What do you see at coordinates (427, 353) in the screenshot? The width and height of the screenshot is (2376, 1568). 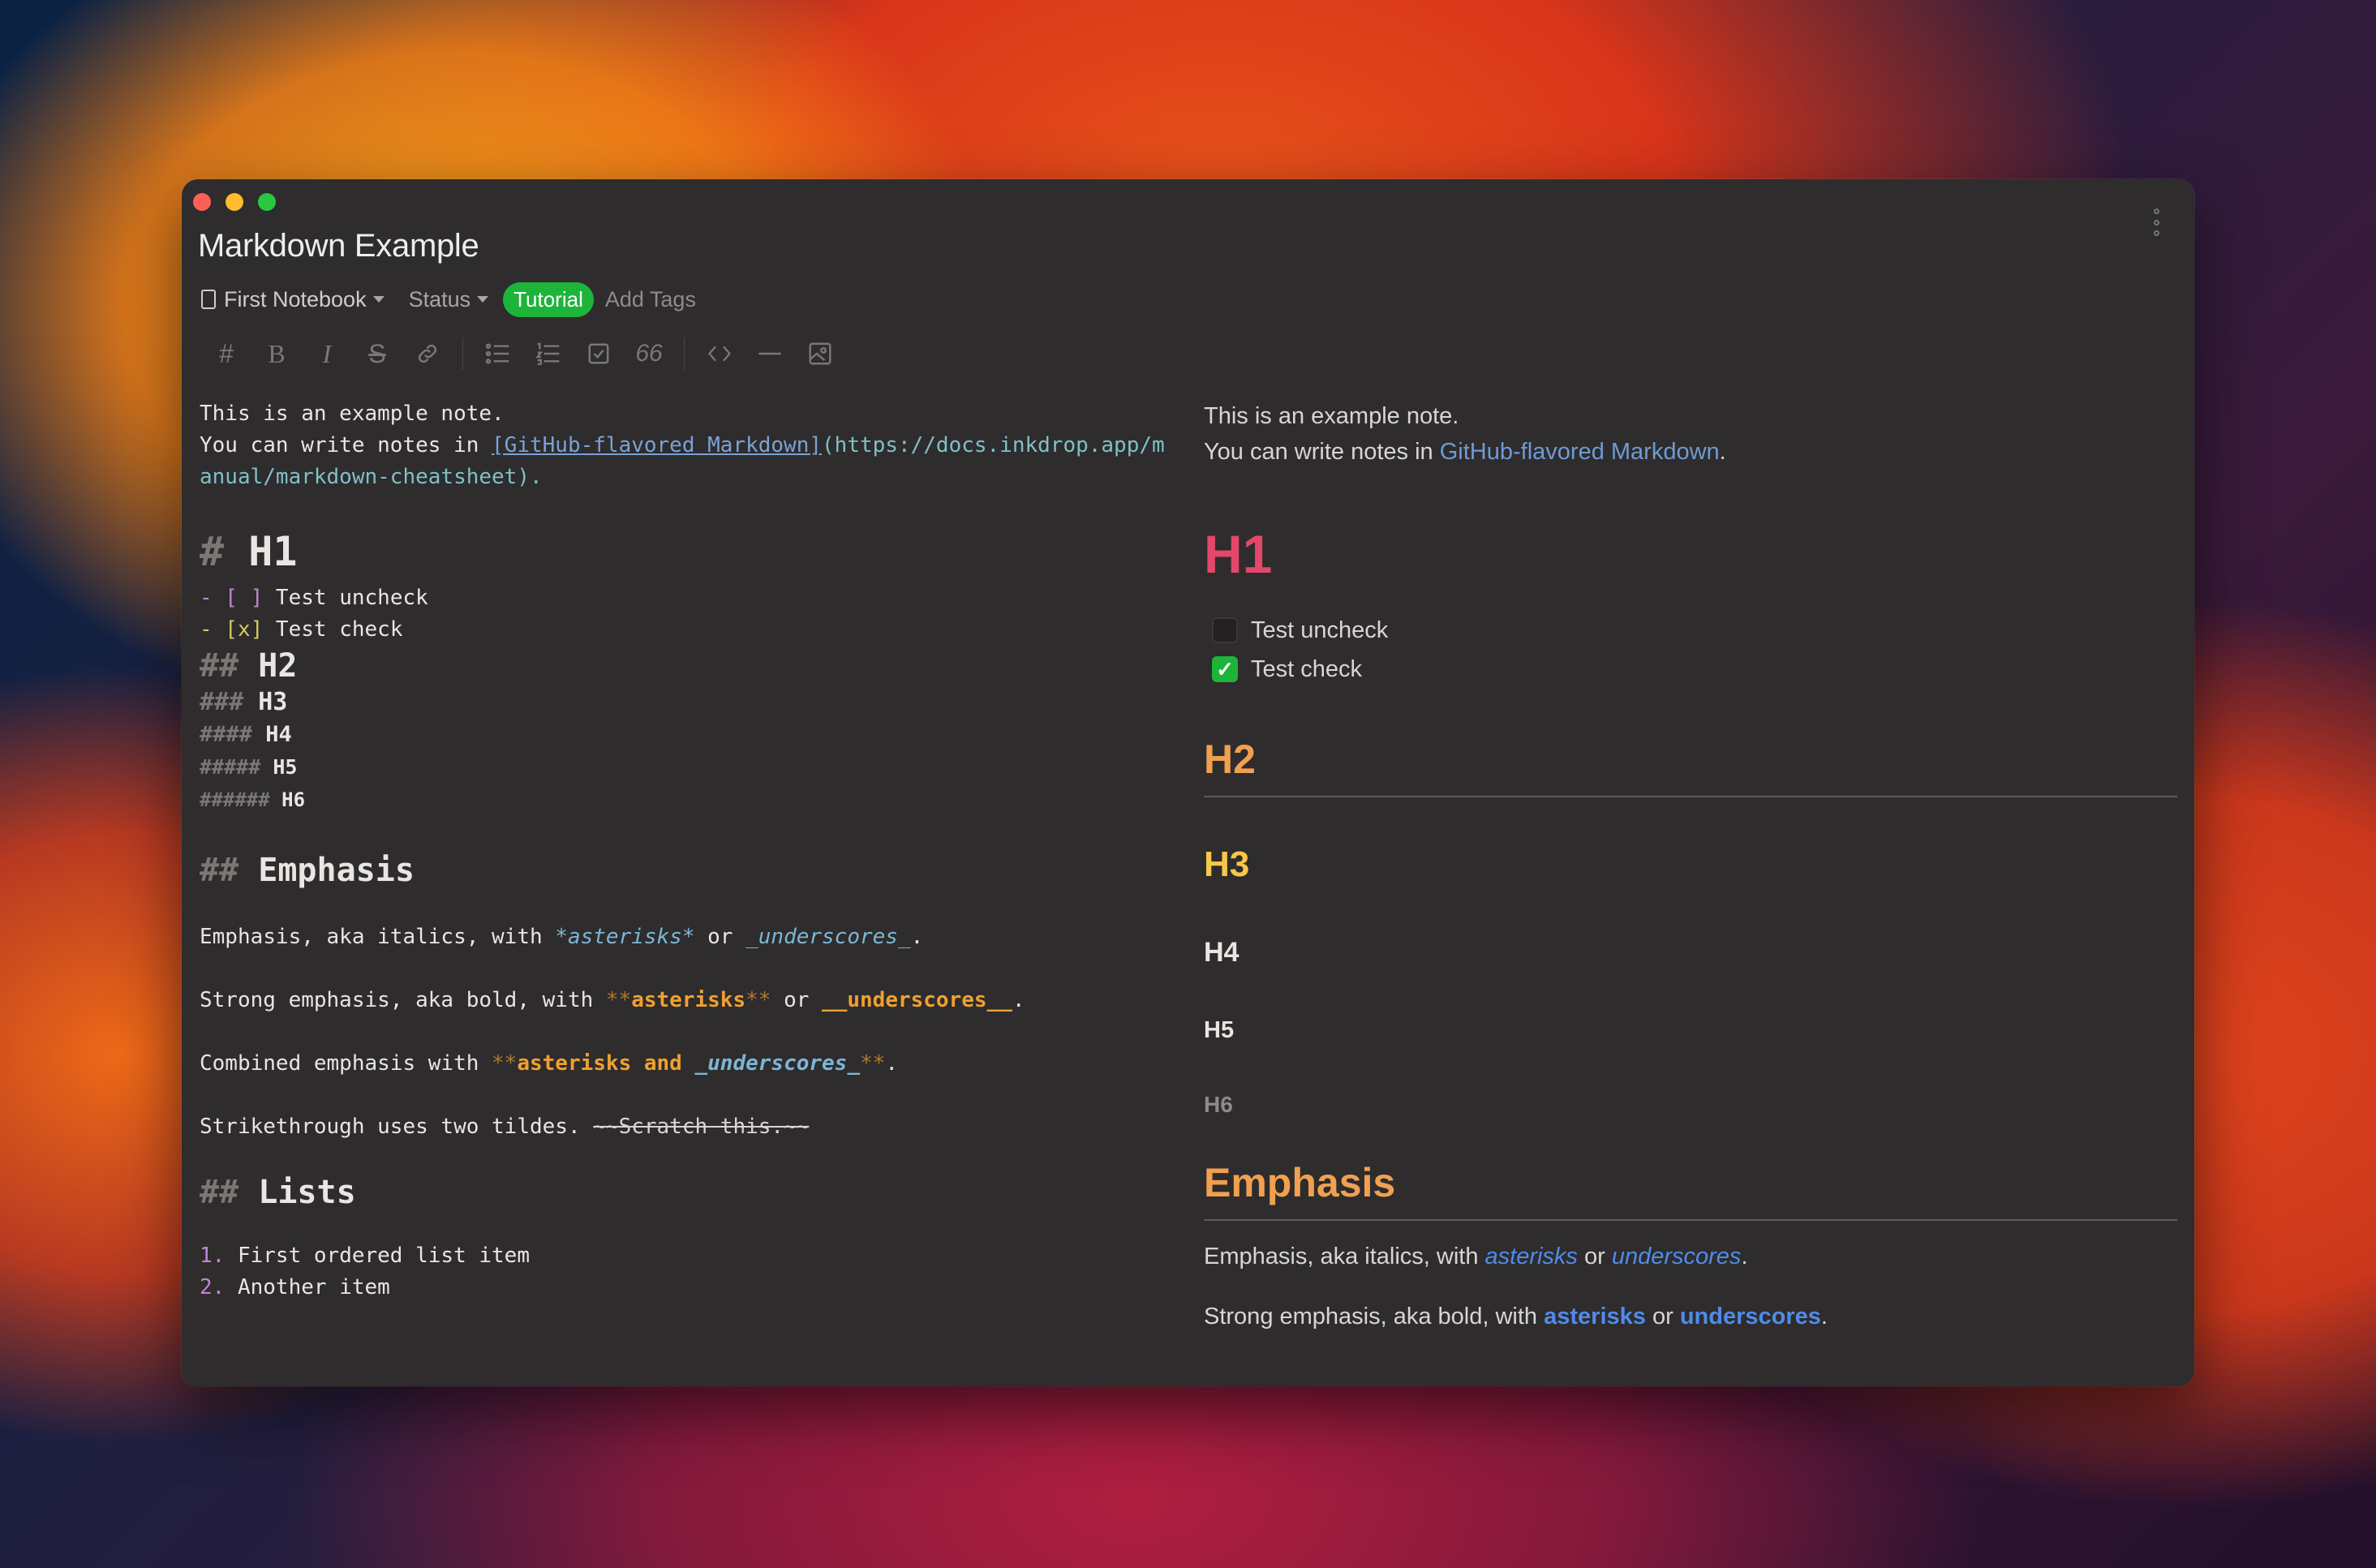 I see `link-icon` at bounding box center [427, 353].